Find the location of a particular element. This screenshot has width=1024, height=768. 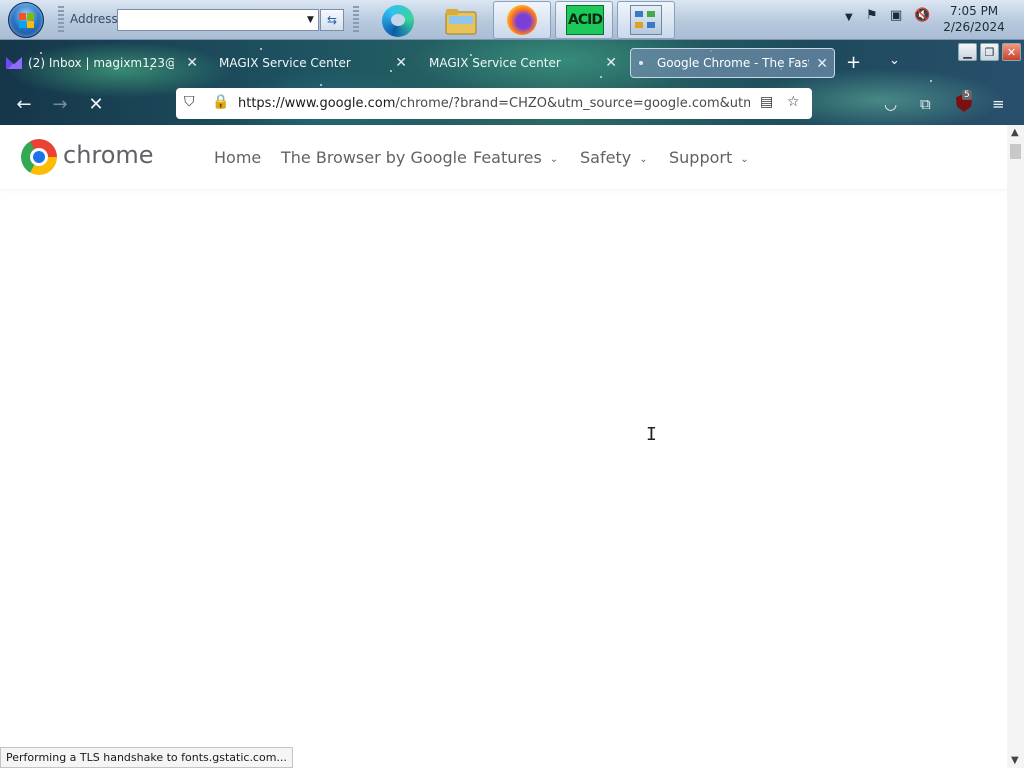

bookmark-star-icon: ☆ is located at coordinates (793, 102).